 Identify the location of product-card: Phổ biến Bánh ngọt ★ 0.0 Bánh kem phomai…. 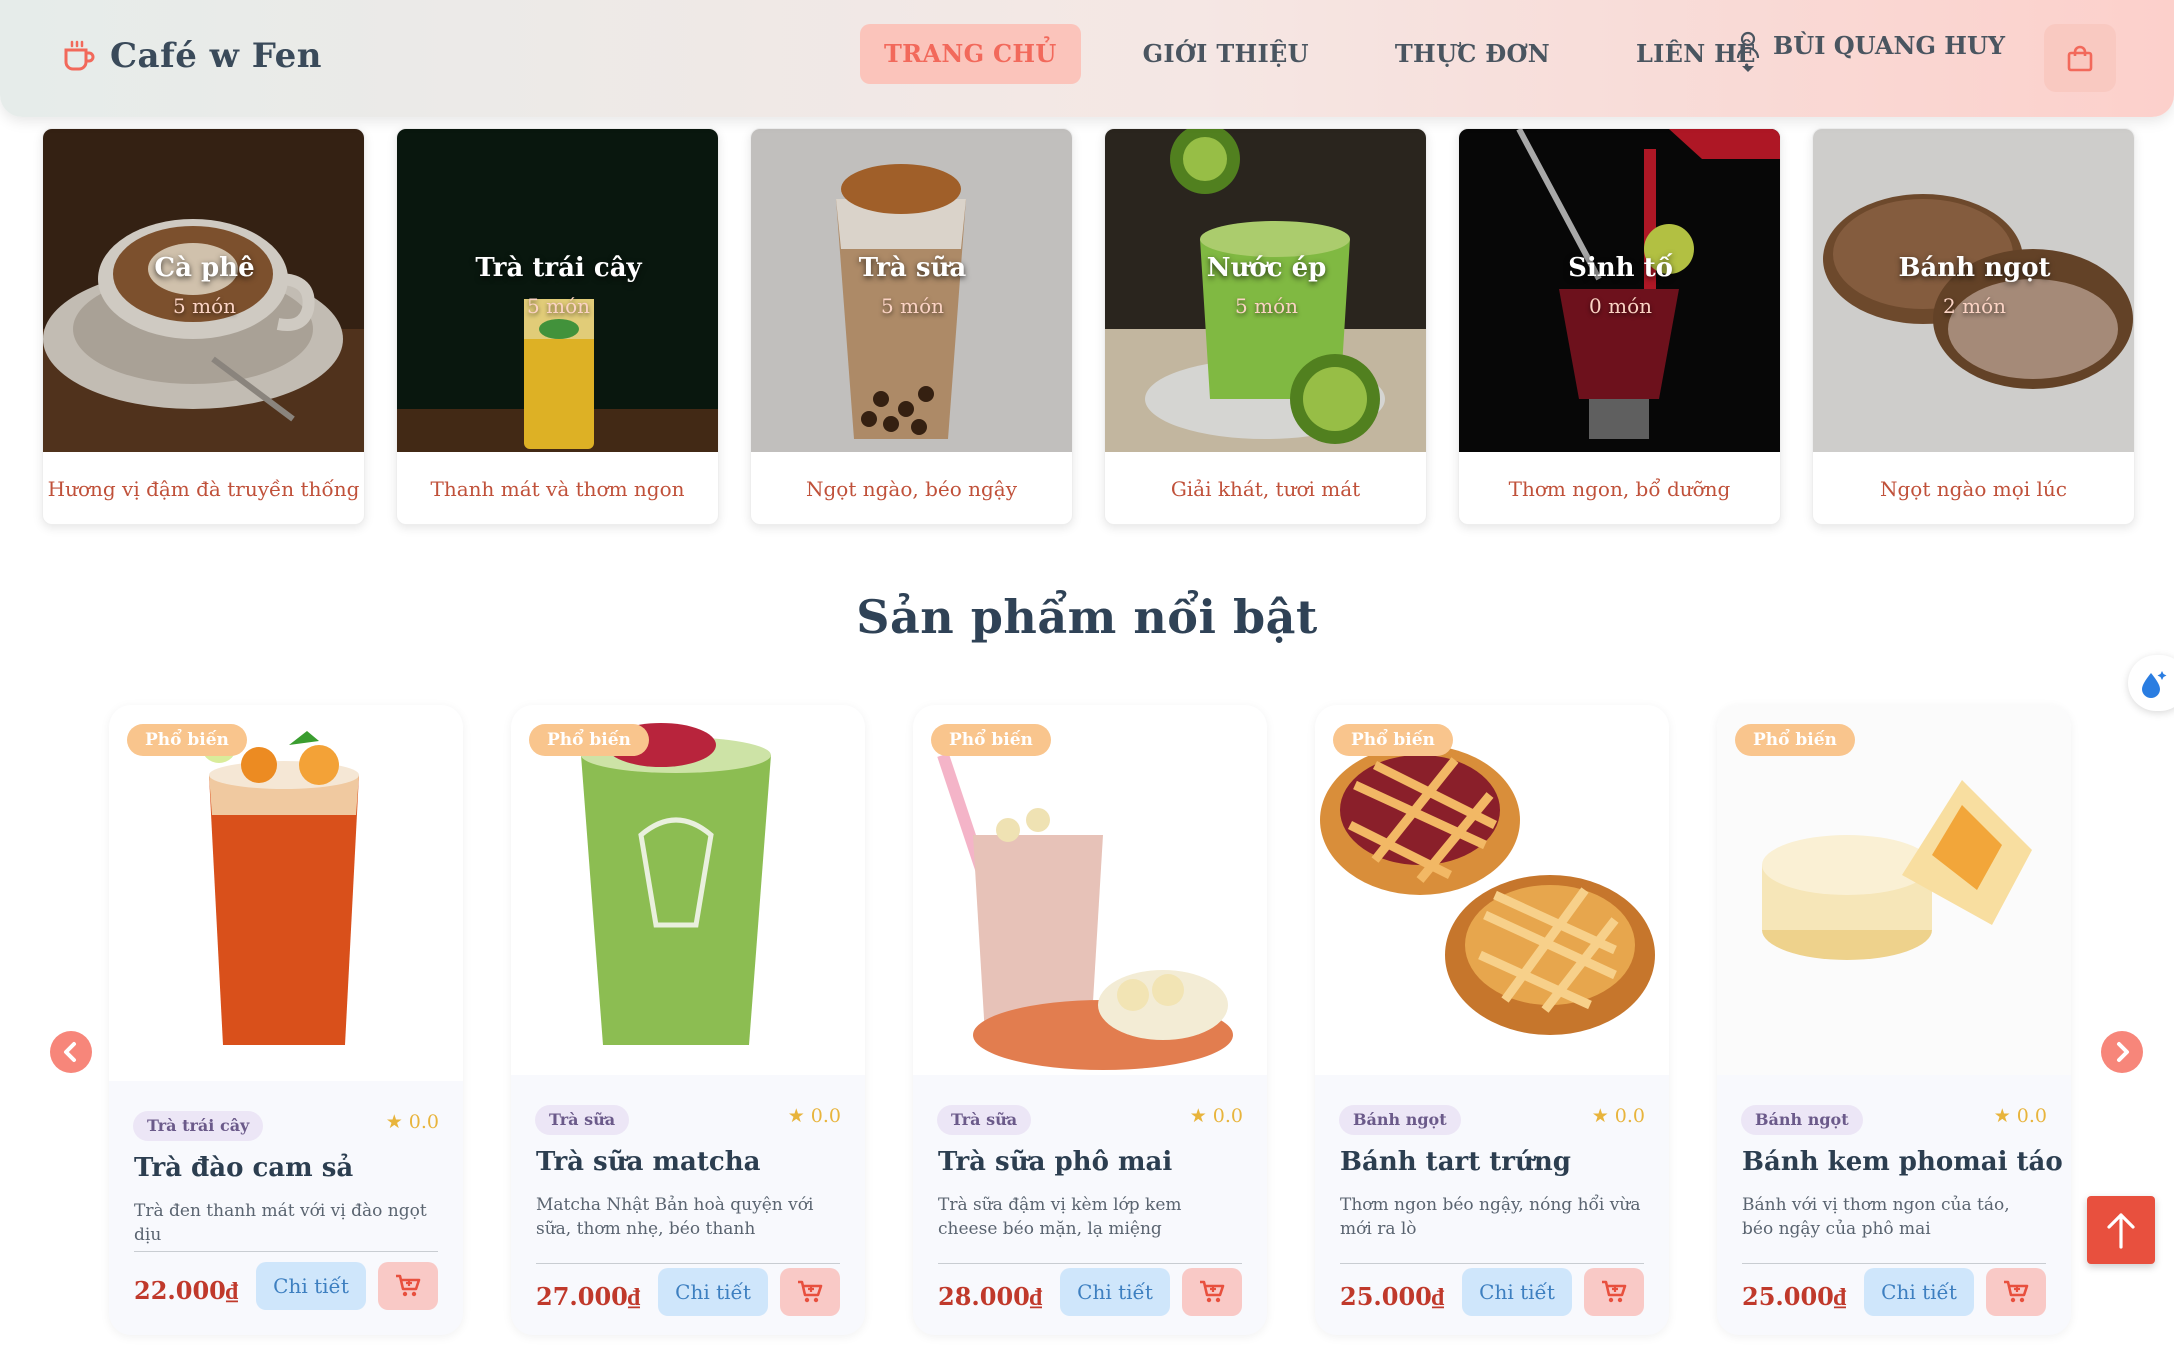
(1894, 1020).